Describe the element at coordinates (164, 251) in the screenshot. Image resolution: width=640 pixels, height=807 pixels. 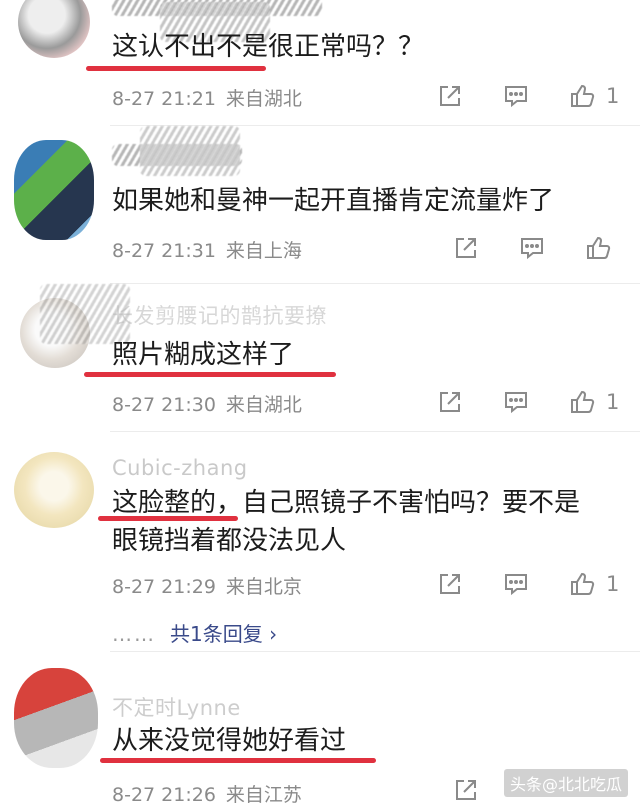
I see `comment-date: 8-27 21:31` at that location.